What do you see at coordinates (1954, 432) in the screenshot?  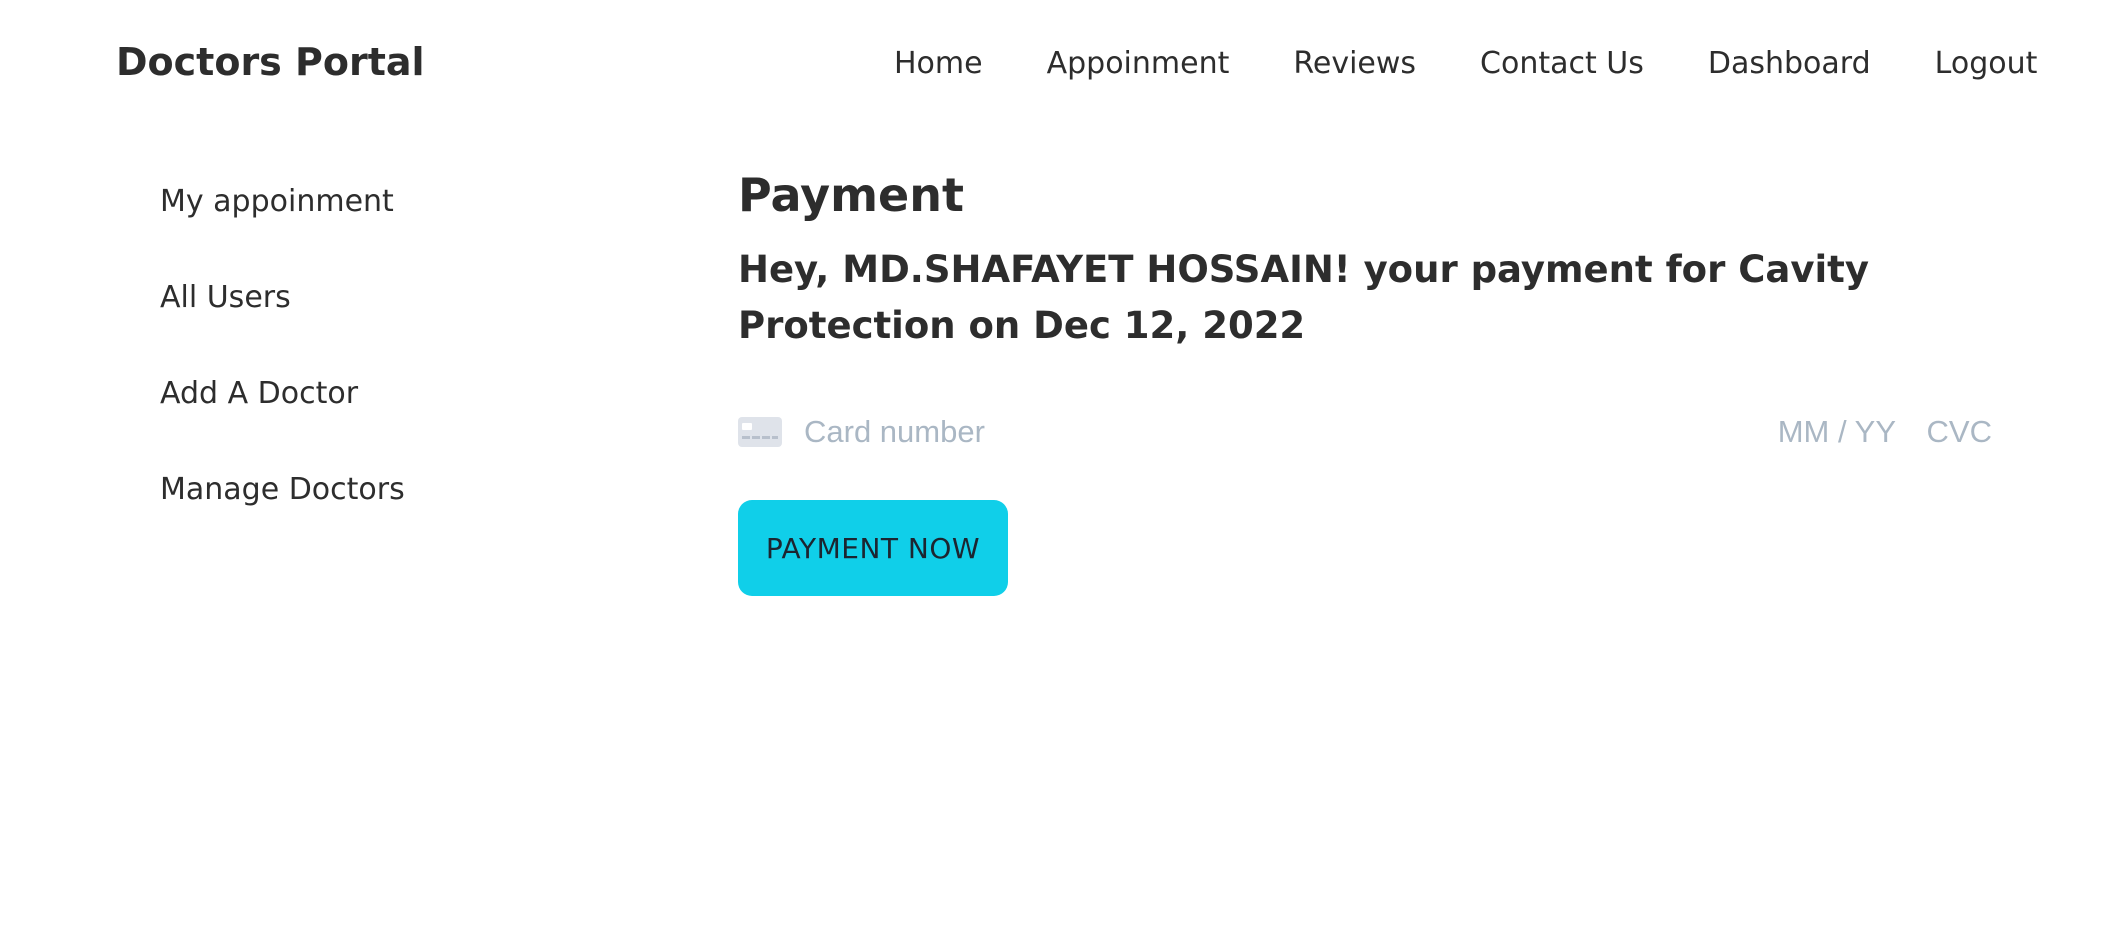 I see `card-cvc-input` at bounding box center [1954, 432].